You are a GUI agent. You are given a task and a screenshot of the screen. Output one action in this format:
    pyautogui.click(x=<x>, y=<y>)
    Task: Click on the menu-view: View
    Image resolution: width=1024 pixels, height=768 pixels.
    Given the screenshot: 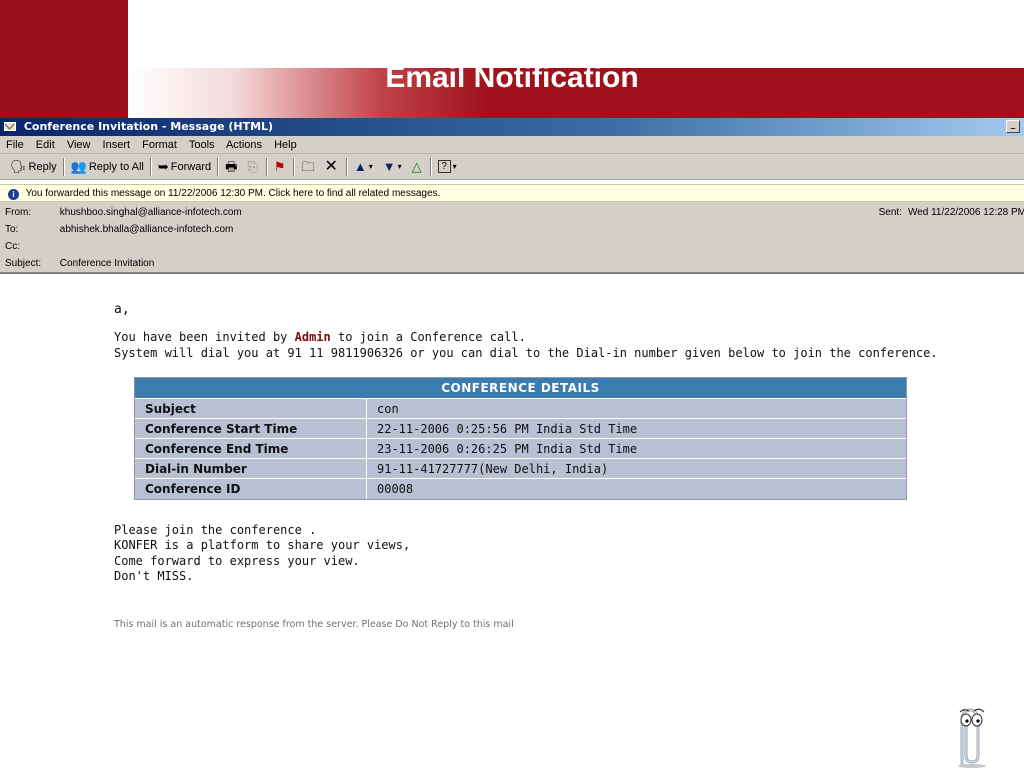 What is the action you would take?
    pyautogui.click(x=79, y=145)
    